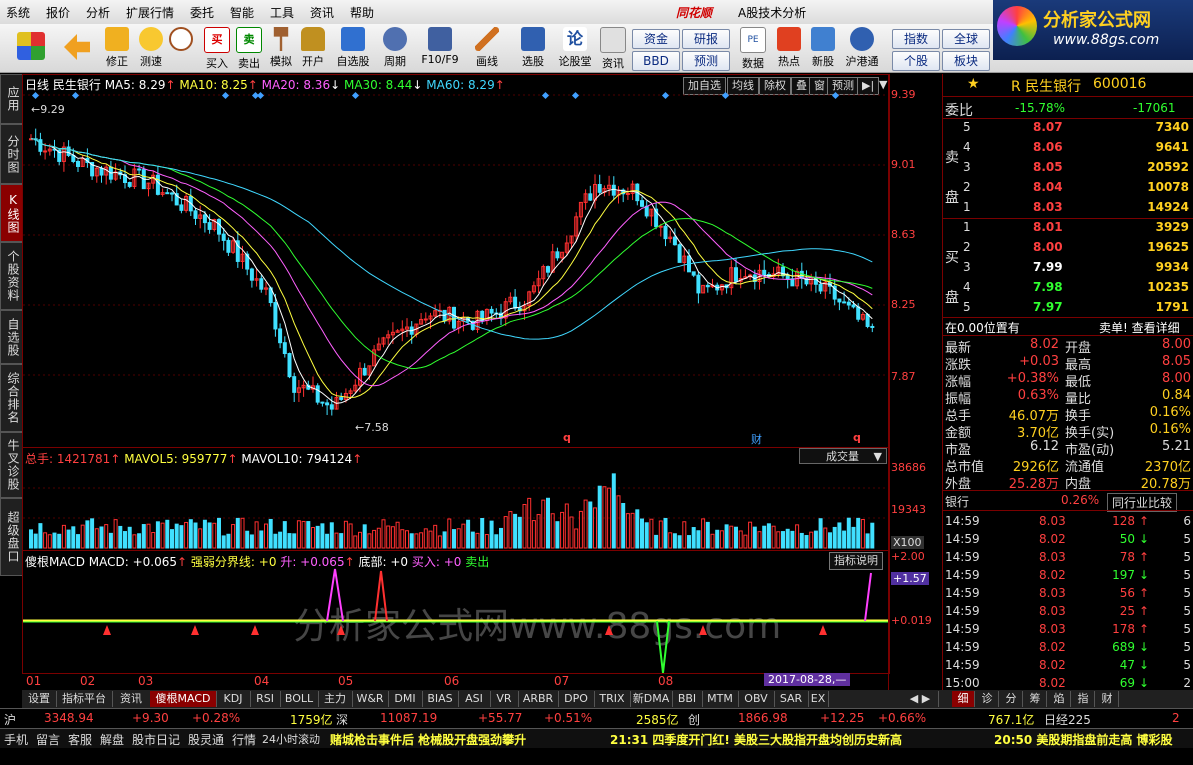  I want to click on speed-test-button: 测速, so click(151, 48).